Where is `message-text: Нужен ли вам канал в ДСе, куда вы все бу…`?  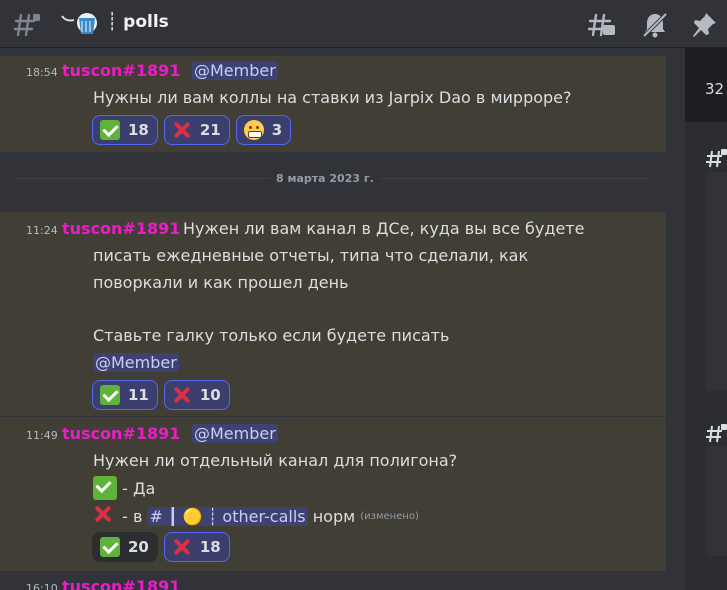
message-text: Нужен ли вам канал в ДСе, куда вы все бу… is located at coordinates (384, 228).